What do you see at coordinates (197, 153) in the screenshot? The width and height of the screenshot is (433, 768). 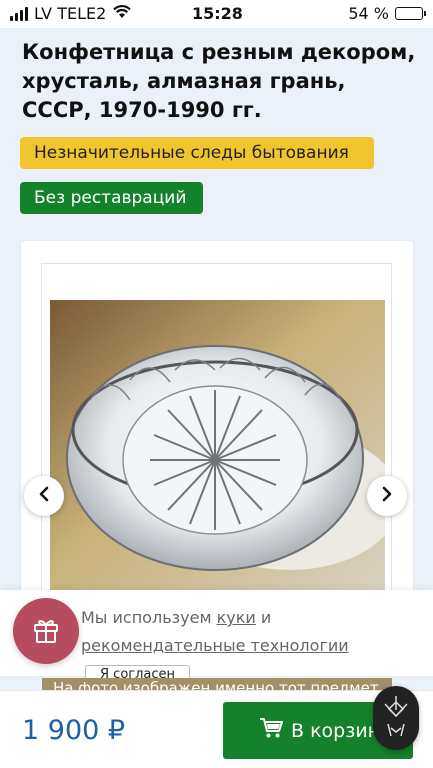 I see `condition-badge: Незначительные следы бытования` at bounding box center [197, 153].